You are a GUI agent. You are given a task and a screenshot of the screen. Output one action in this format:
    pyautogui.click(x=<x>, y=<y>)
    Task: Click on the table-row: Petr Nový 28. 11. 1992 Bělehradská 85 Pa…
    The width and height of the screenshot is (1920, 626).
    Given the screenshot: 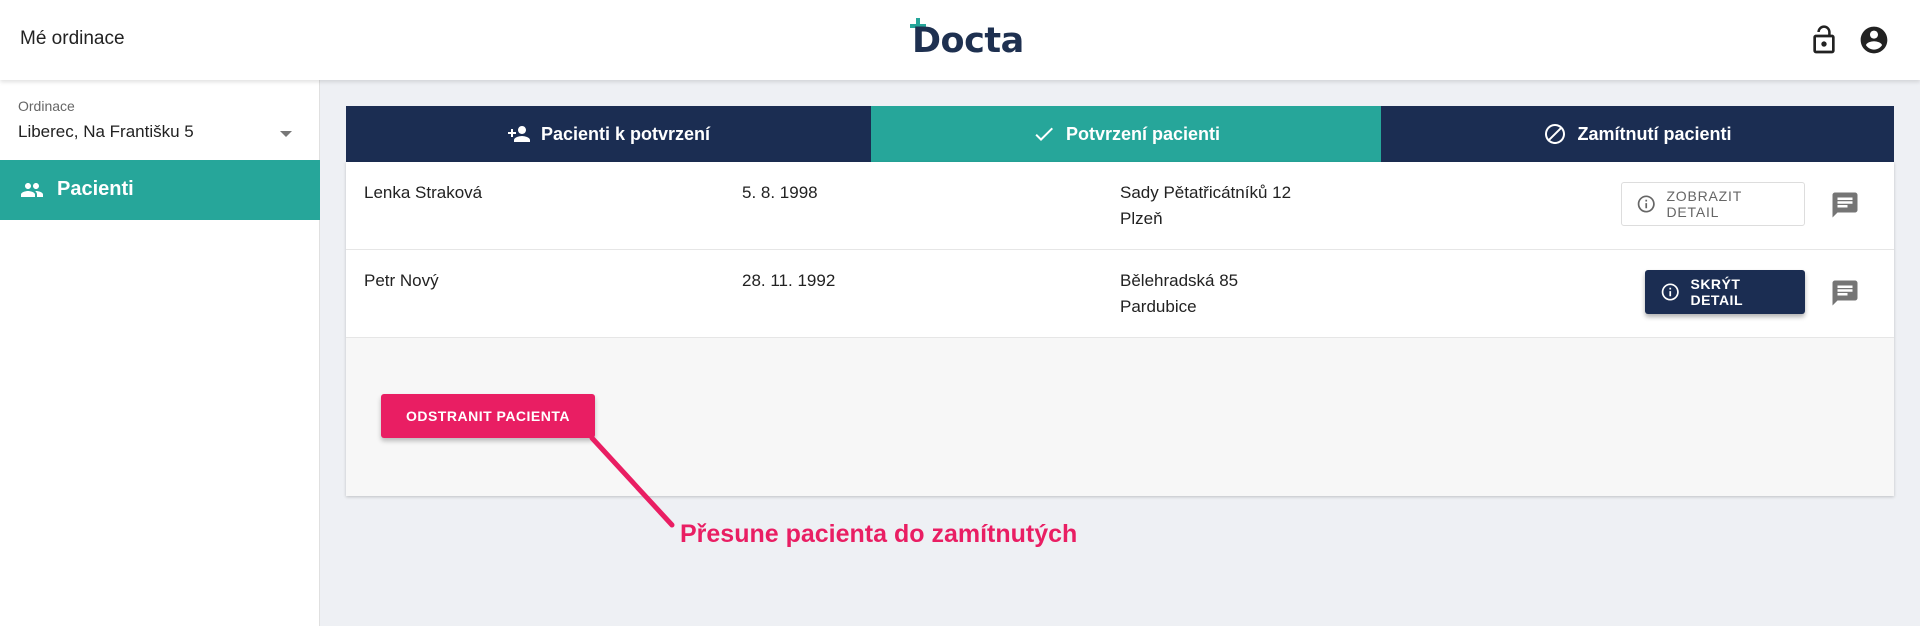 What is the action you would take?
    pyautogui.click(x=1120, y=294)
    